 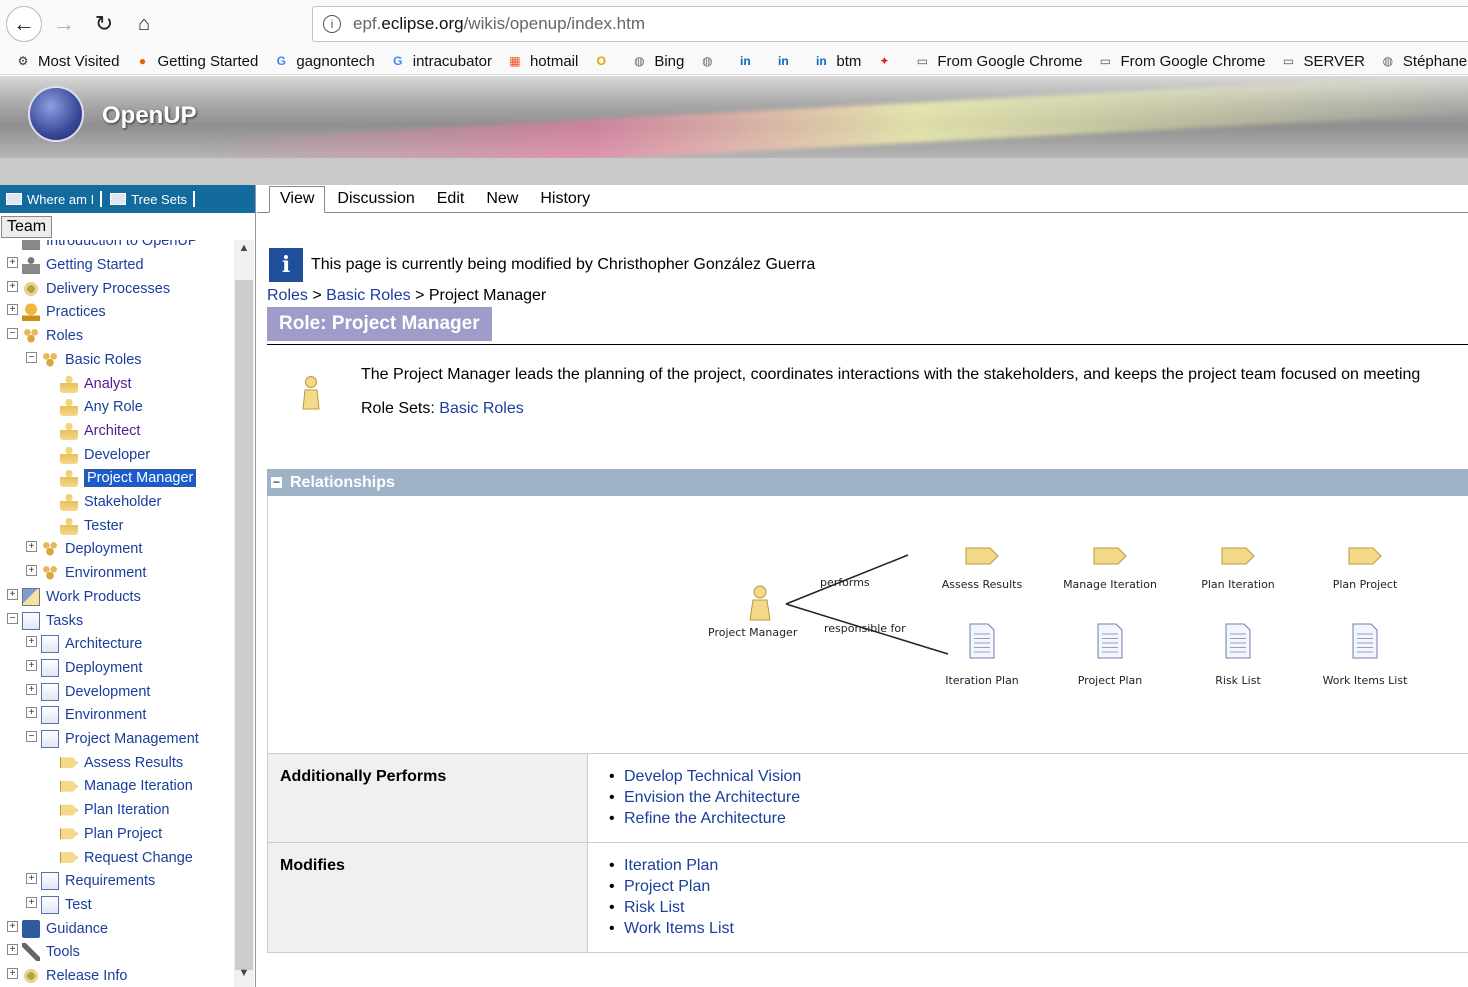 What do you see at coordinates (123, 834) in the screenshot?
I see `tree-item-label: Plan Project` at bounding box center [123, 834].